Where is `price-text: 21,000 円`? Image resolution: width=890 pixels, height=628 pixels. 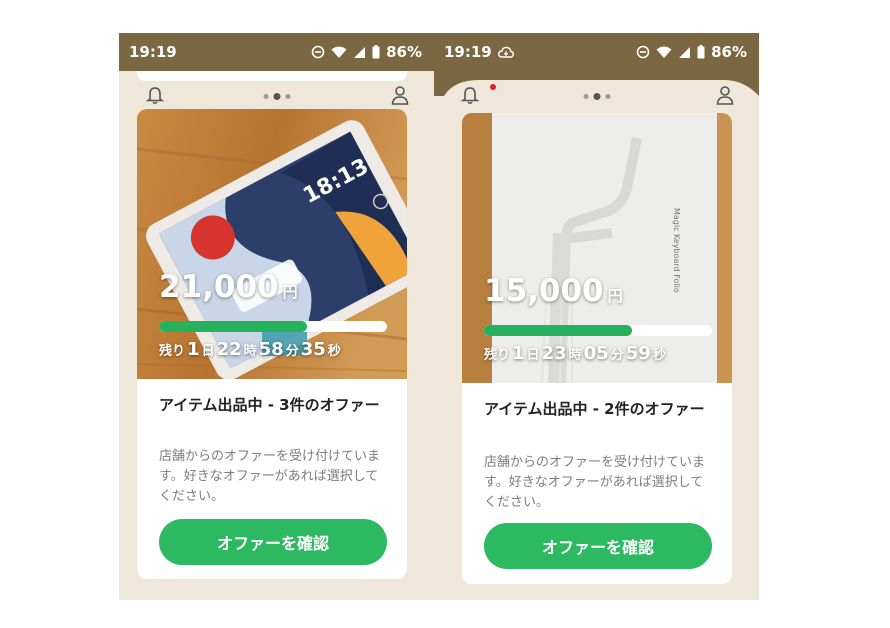 price-text: 21,000 円 is located at coordinates (228, 287).